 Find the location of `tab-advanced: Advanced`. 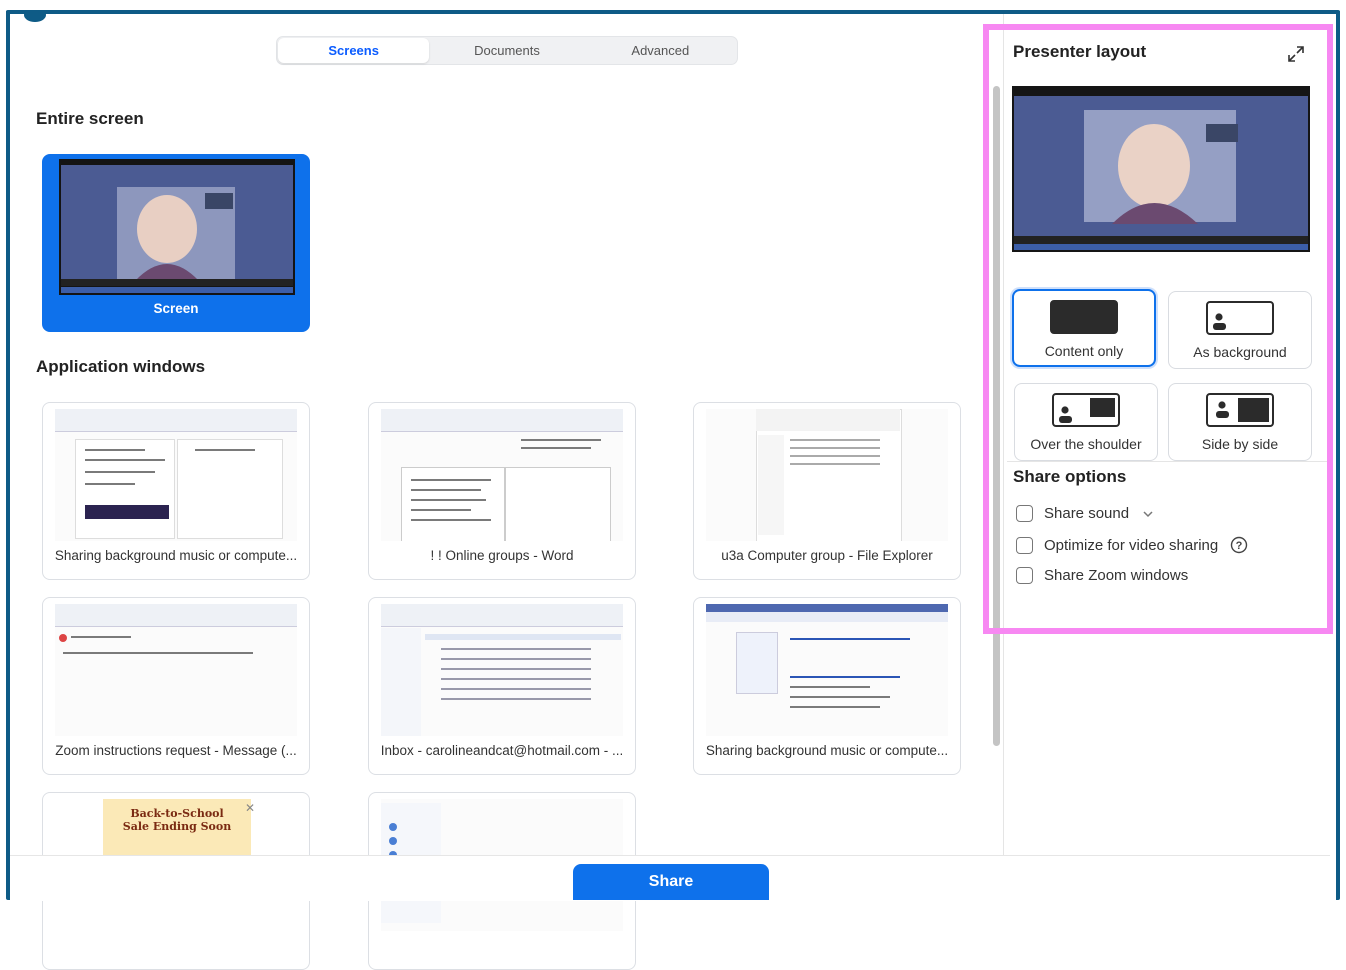

tab-advanced: Advanced is located at coordinates (660, 50).